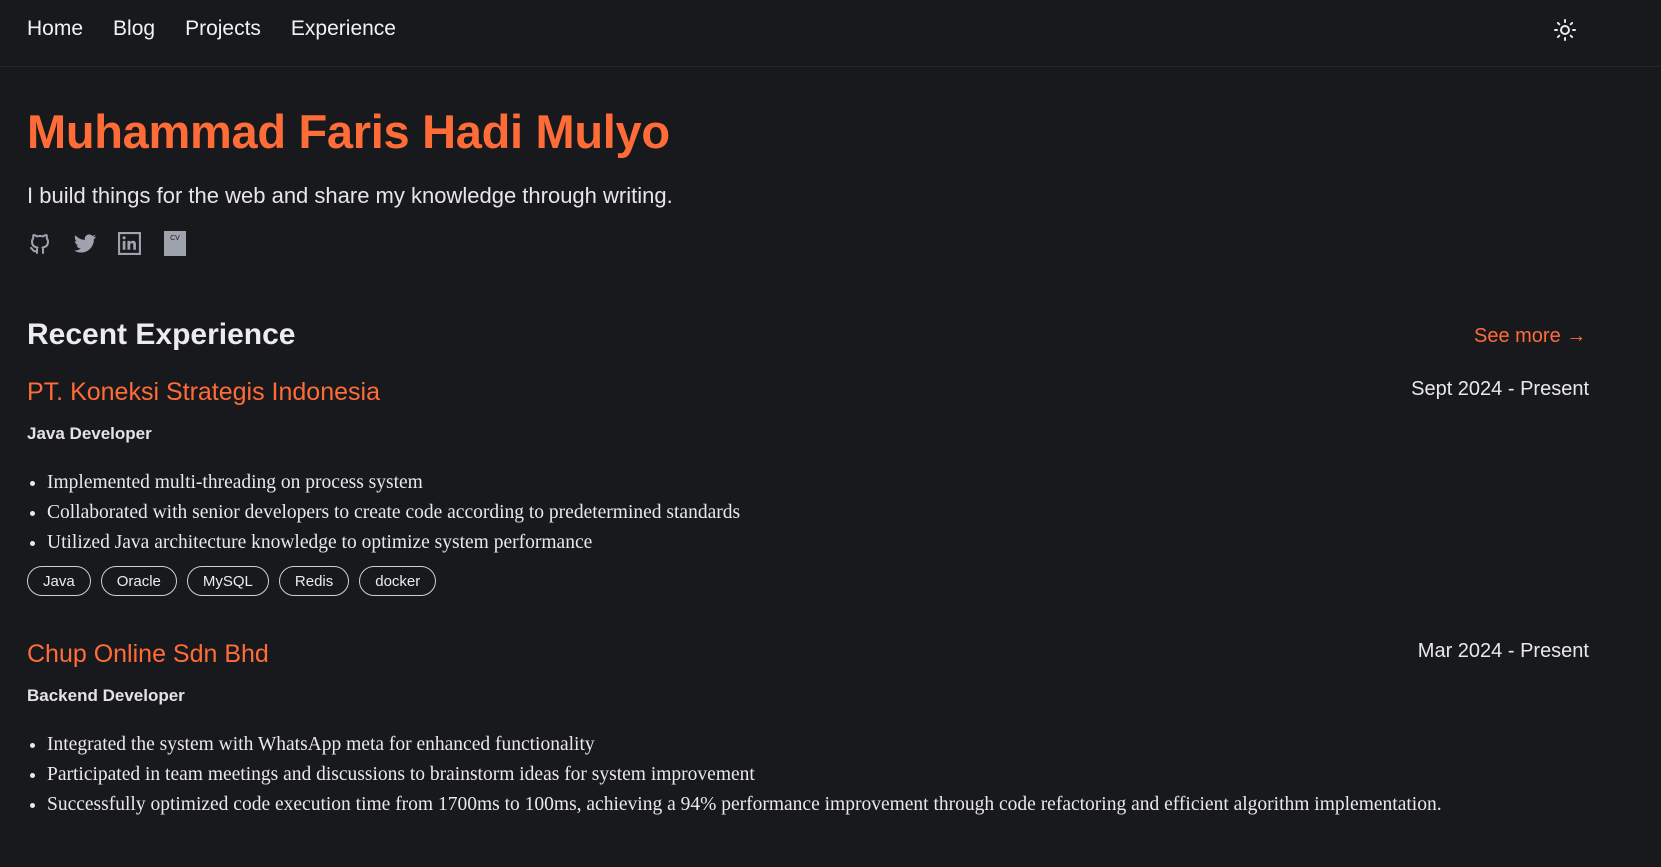  What do you see at coordinates (343, 29) in the screenshot?
I see `nav-link-experience: Experience` at bounding box center [343, 29].